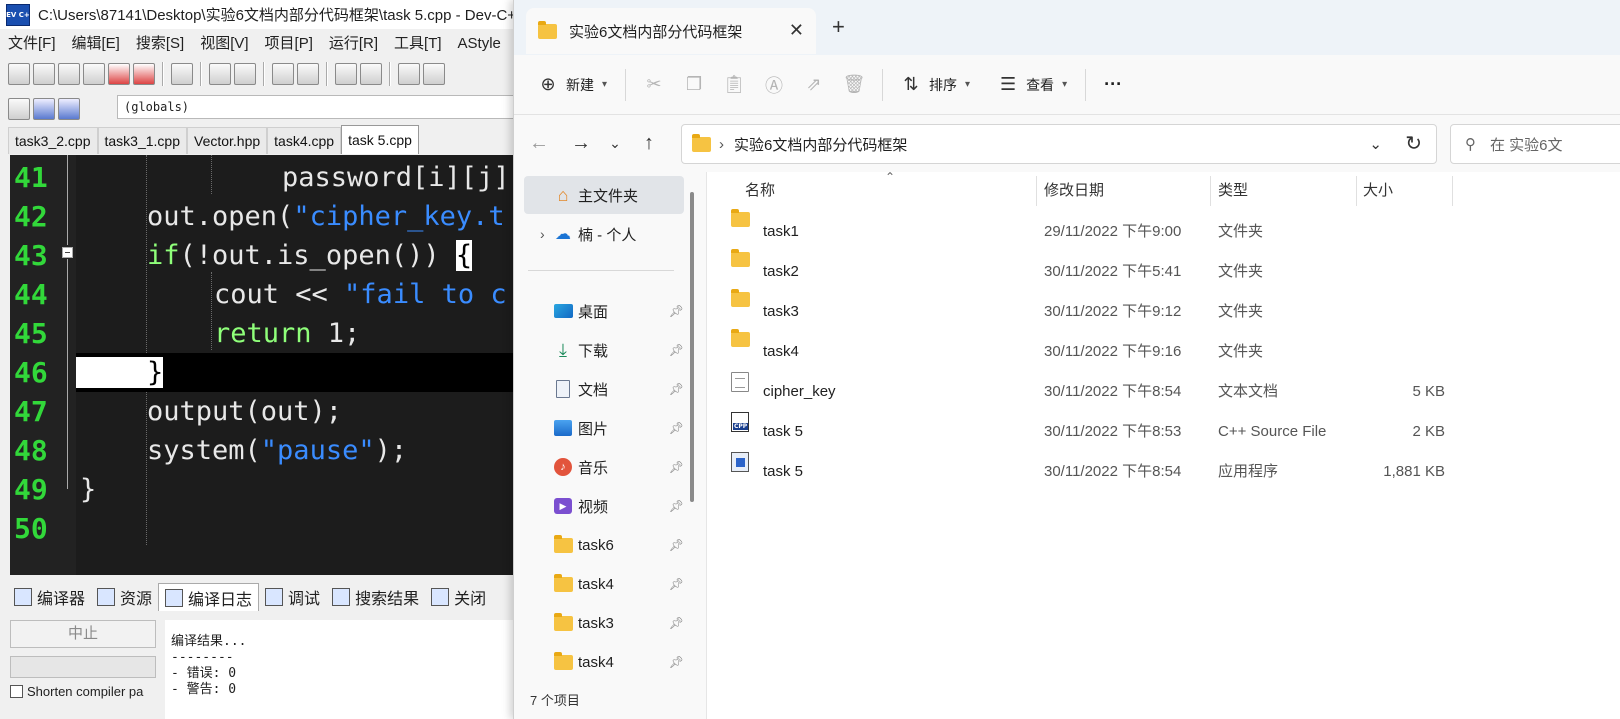 This screenshot has height=719, width=1620. What do you see at coordinates (604, 584) in the screenshot?
I see `nav-item-task4: task4 📌︎` at bounding box center [604, 584].